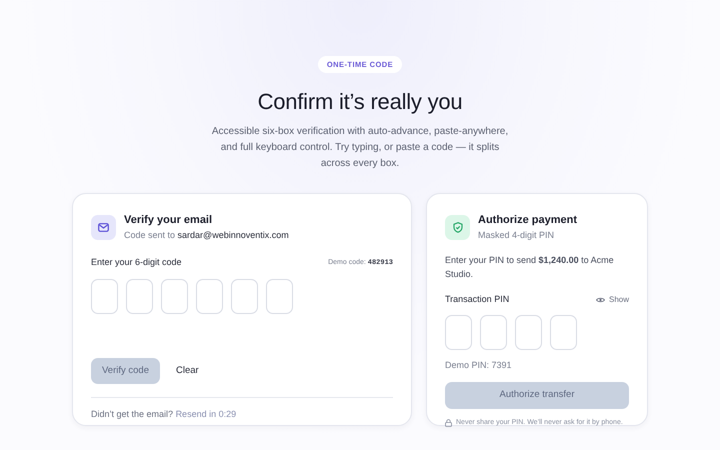 This screenshot has height=450, width=720. I want to click on field-label: Enter your 6-digit code, so click(136, 263).